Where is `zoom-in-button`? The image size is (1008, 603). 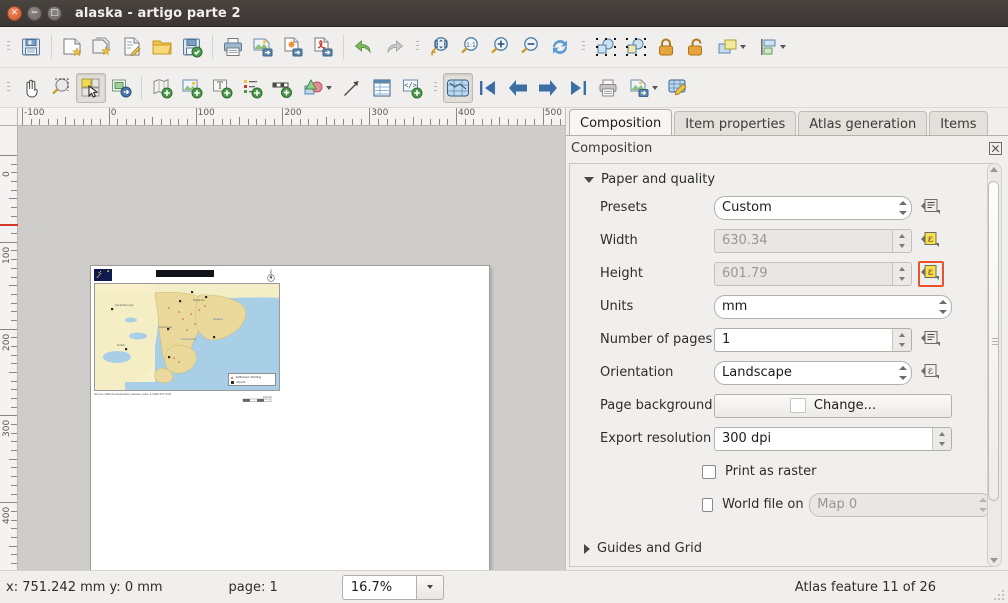 zoom-in-button is located at coordinates (500, 47).